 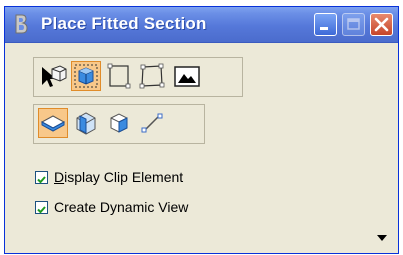 I want to click on tool-image, so click(x=188, y=76).